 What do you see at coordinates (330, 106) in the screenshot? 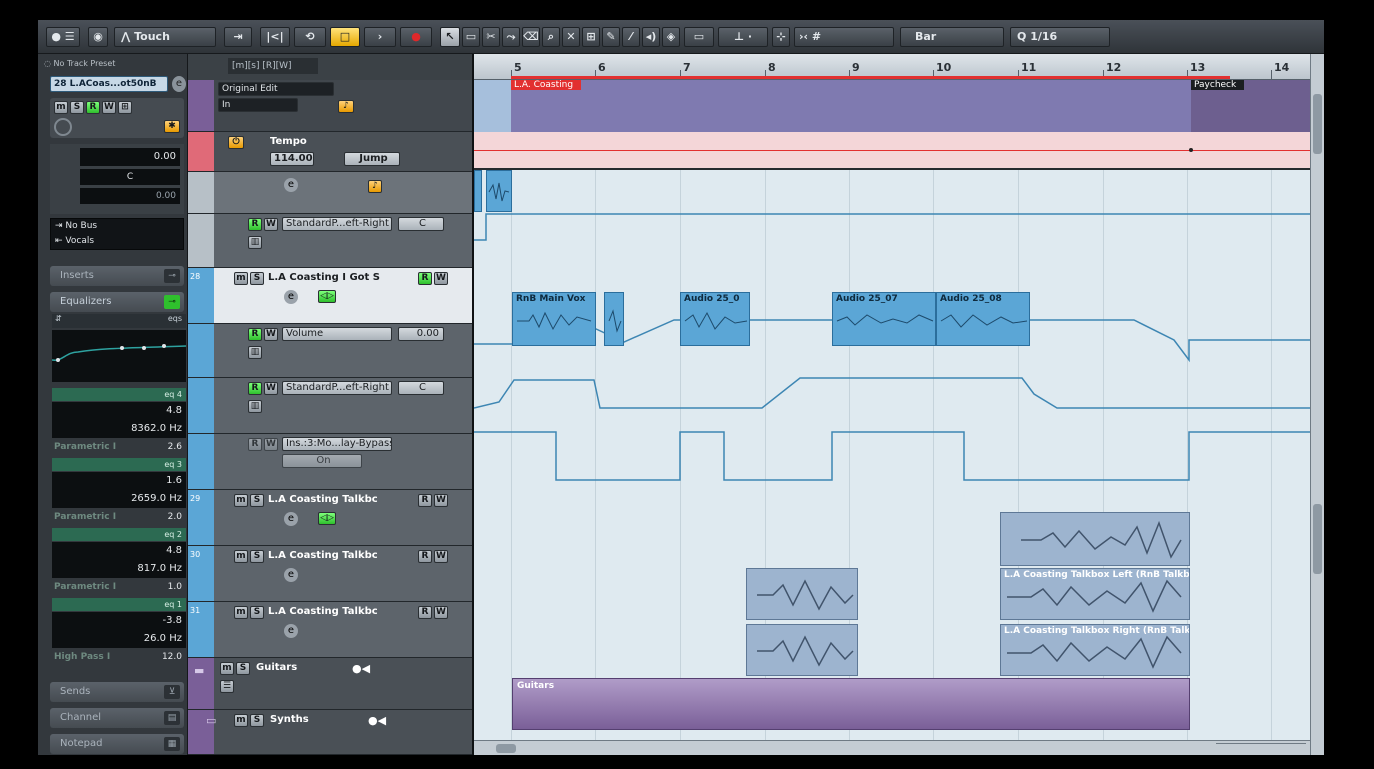
I see `marker-track: Original Edit In ♪` at bounding box center [330, 106].